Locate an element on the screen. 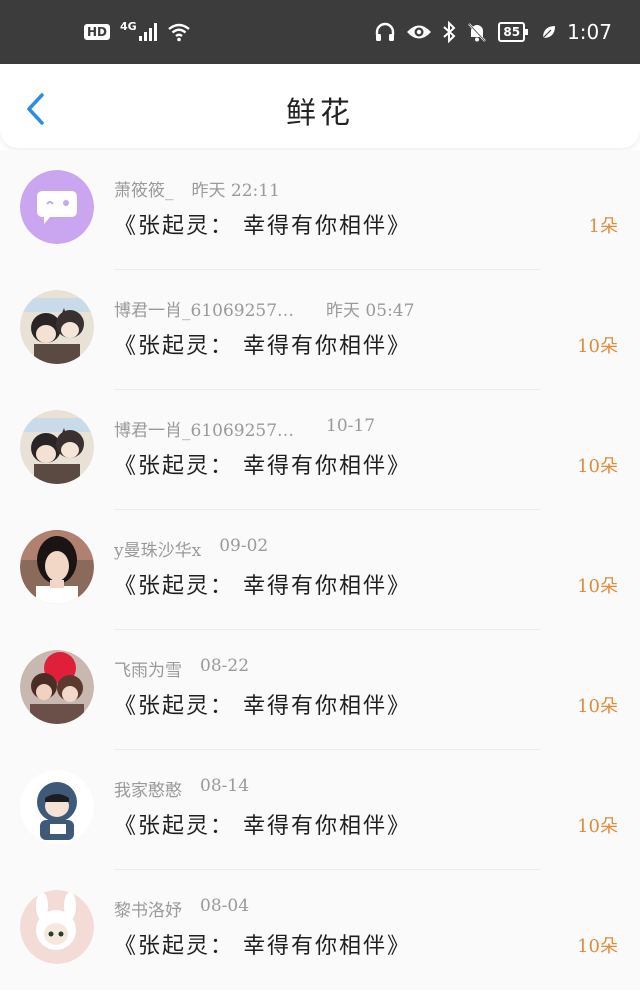 The width and height of the screenshot is (640, 992). network-type: 4G is located at coordinates (128, 26).